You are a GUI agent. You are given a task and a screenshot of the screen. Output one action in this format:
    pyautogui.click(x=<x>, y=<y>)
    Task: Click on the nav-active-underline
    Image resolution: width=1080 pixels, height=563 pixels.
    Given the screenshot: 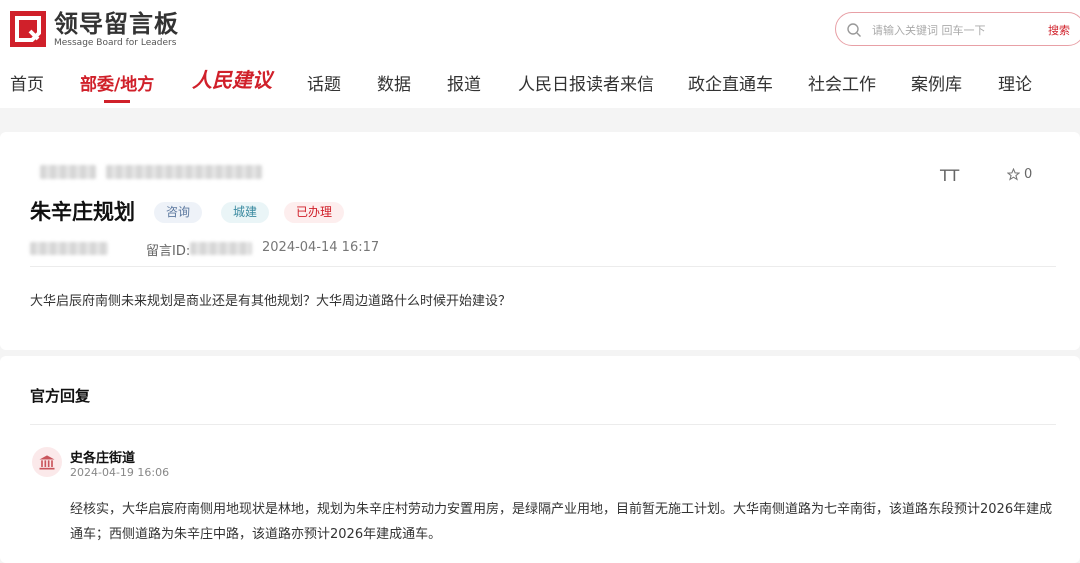 What is the action you would take?
    pyautogui.click(x=117, y=101)
    